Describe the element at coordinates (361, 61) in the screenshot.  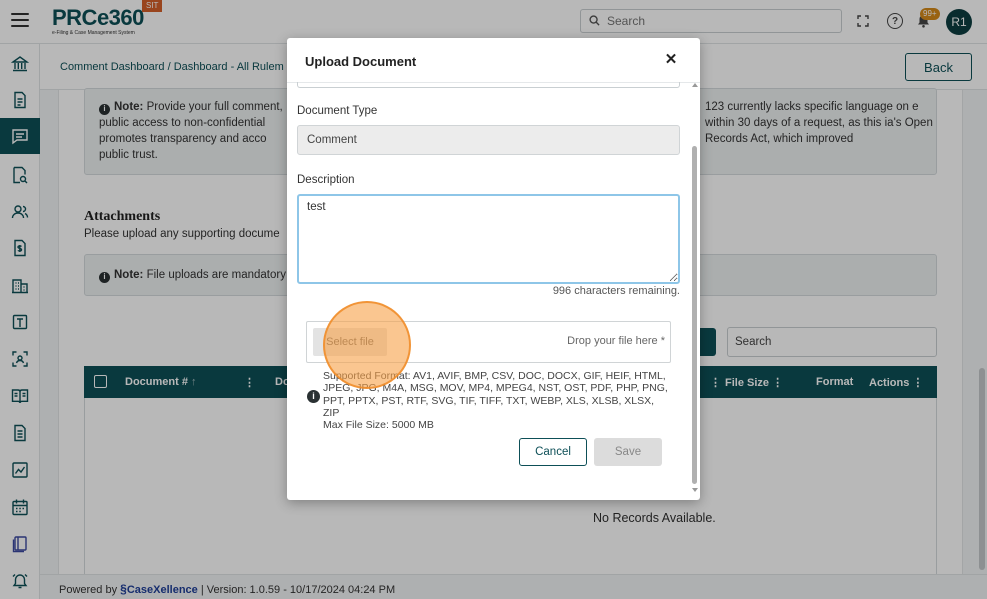
I see `modal-title: Upload Document` at that location.